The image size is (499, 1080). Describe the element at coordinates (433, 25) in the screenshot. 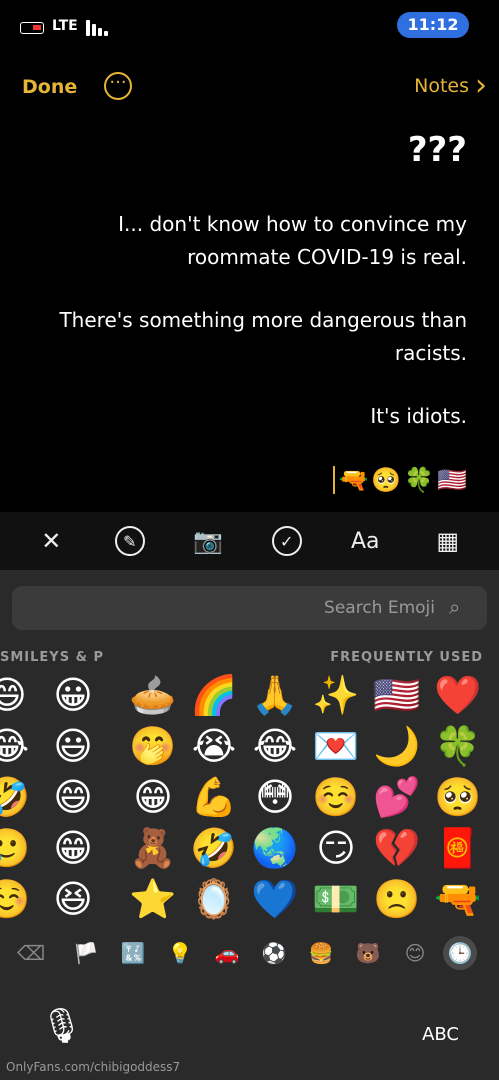

I see `status-time: 11:12` at that location.